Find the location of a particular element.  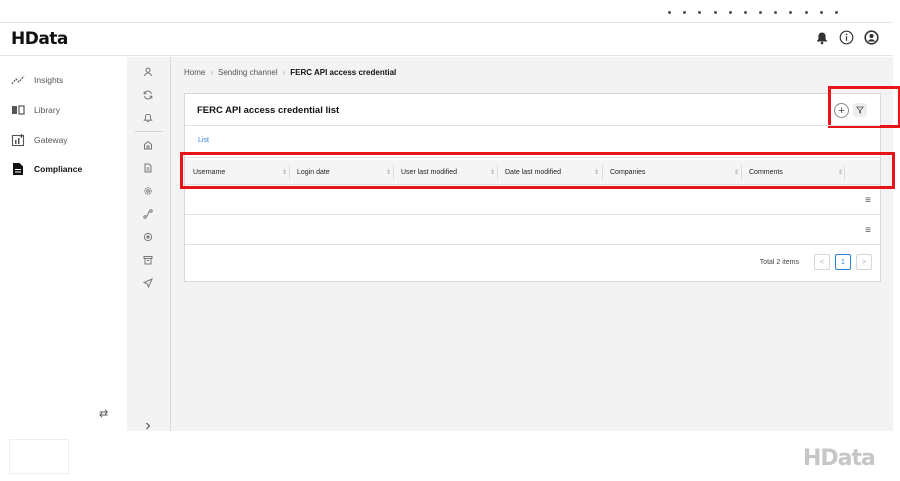

top-dots is located at coordinates (753, 12).